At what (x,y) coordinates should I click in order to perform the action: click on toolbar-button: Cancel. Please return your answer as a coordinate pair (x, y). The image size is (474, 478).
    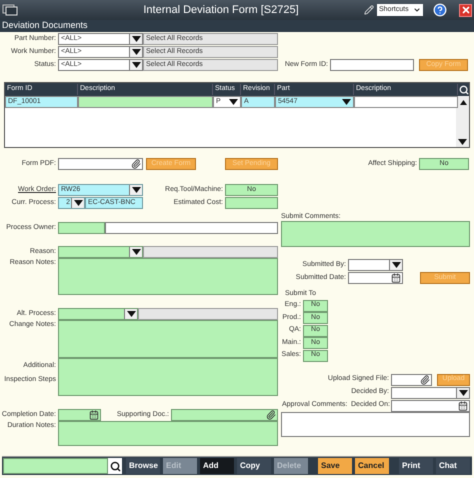
    Looking at the image, I should click on (372, 466).